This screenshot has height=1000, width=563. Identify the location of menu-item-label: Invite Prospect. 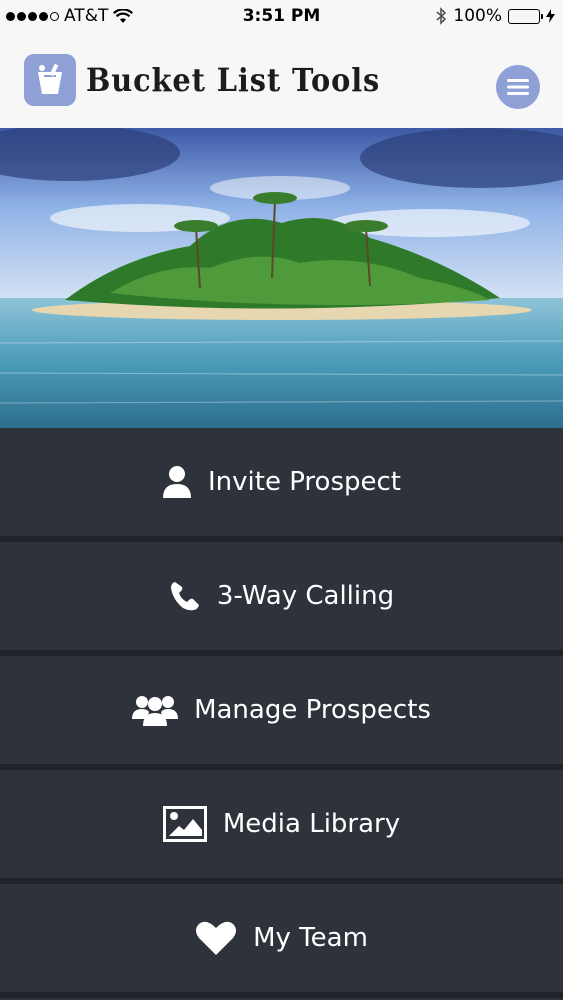
(304, 482).